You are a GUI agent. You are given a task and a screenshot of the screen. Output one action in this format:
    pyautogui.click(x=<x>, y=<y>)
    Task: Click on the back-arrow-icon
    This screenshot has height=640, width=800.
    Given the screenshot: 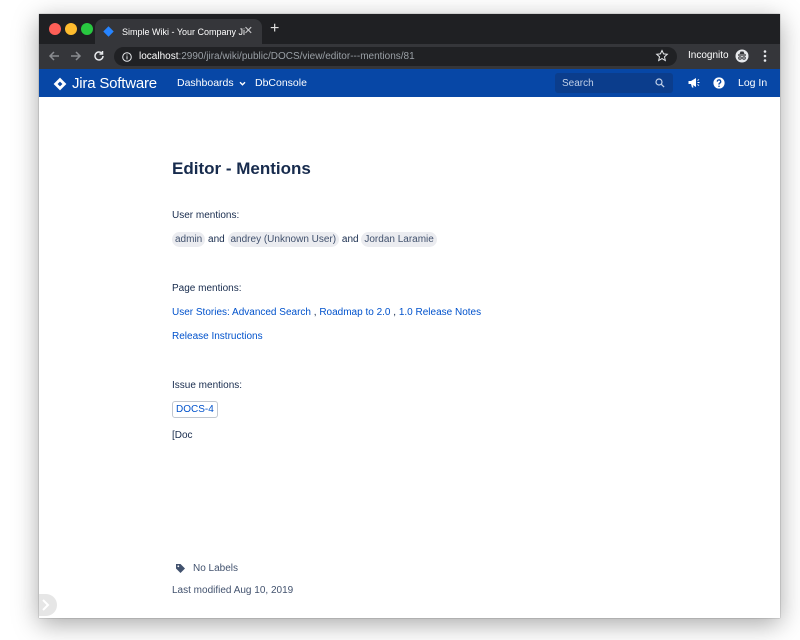 What is the action you would take?
    pyautogui.click(x=54, y=56)
    